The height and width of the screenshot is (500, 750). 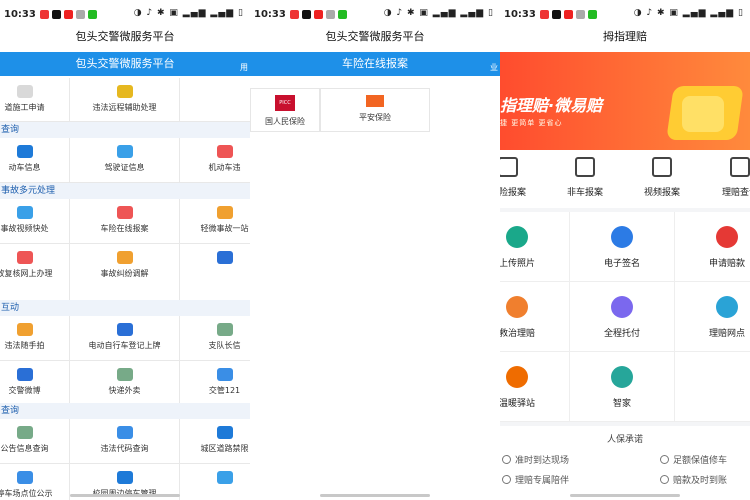 I want to click on service-label: 智家, so click(x=621, y=404).